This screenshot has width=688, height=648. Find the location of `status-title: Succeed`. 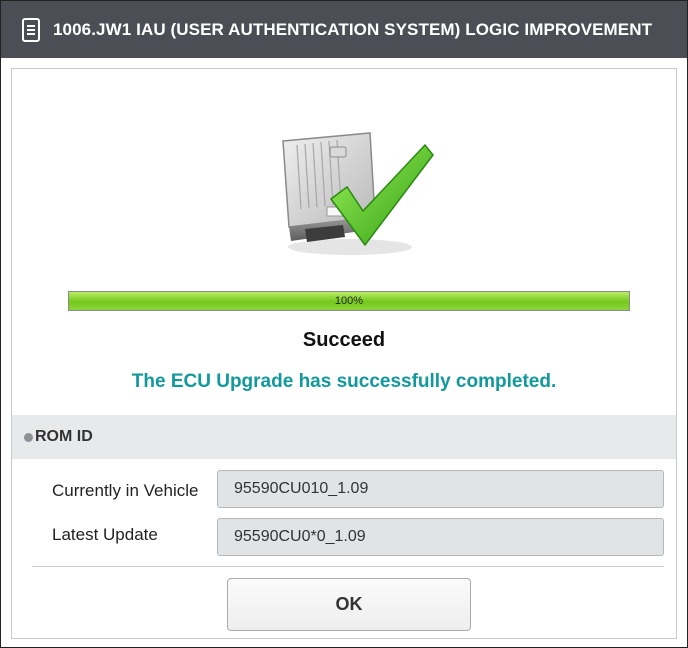

status-title: Succeed is located at coordinates (344, 340).